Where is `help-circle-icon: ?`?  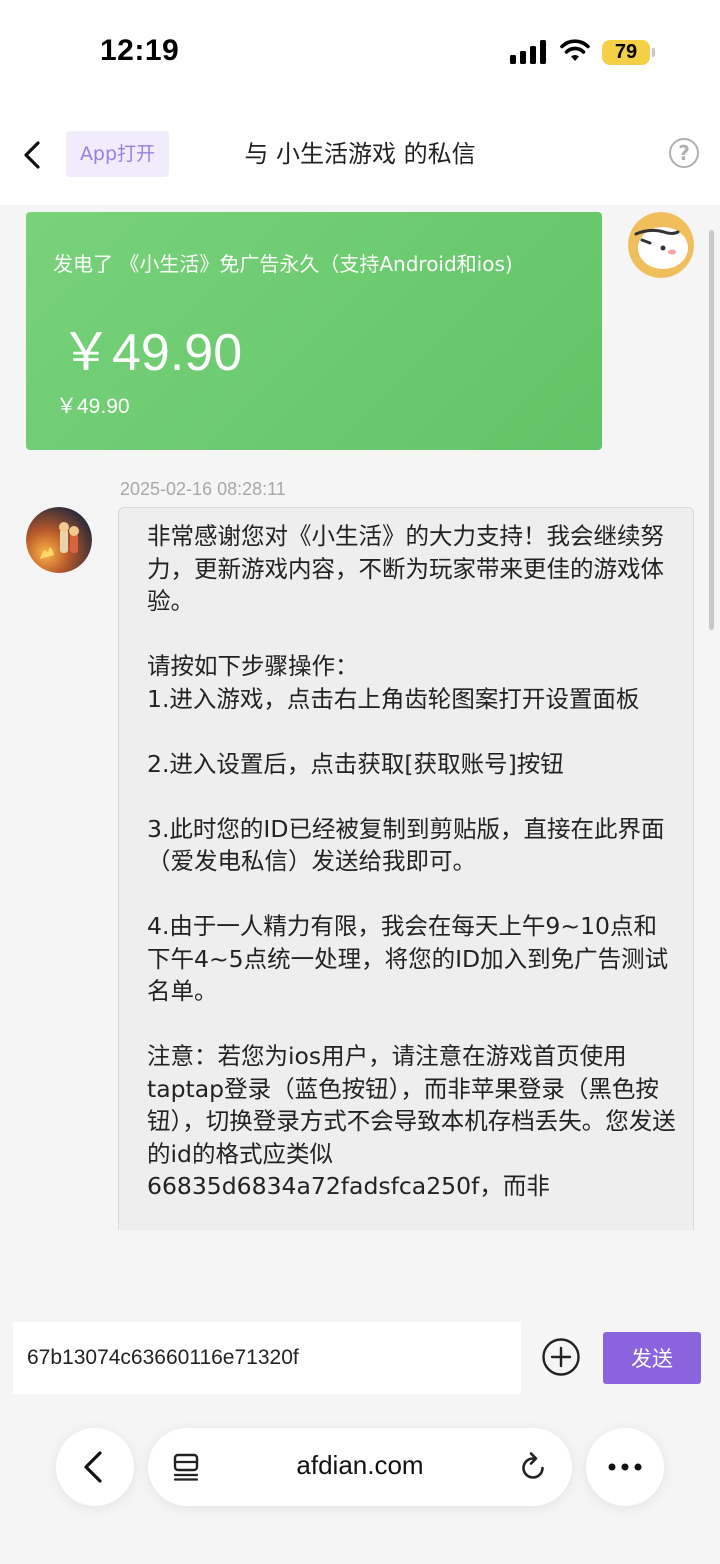 help-circle-icon: ? is located at coordinates (684, 153).